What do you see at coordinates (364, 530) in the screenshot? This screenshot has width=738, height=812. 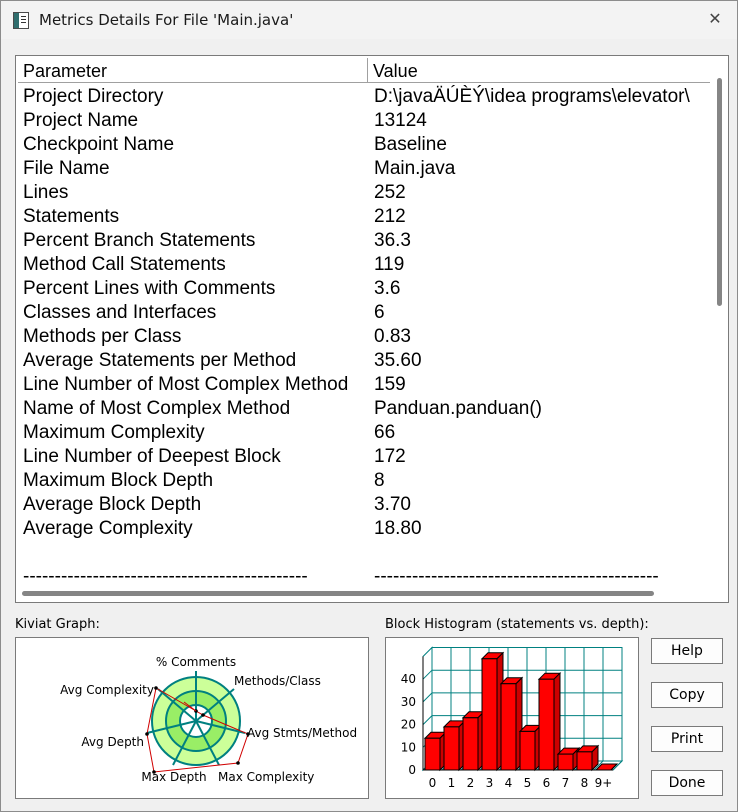 I see `table-row: Average Complexity 18.80` at bounding box center [364, 530].